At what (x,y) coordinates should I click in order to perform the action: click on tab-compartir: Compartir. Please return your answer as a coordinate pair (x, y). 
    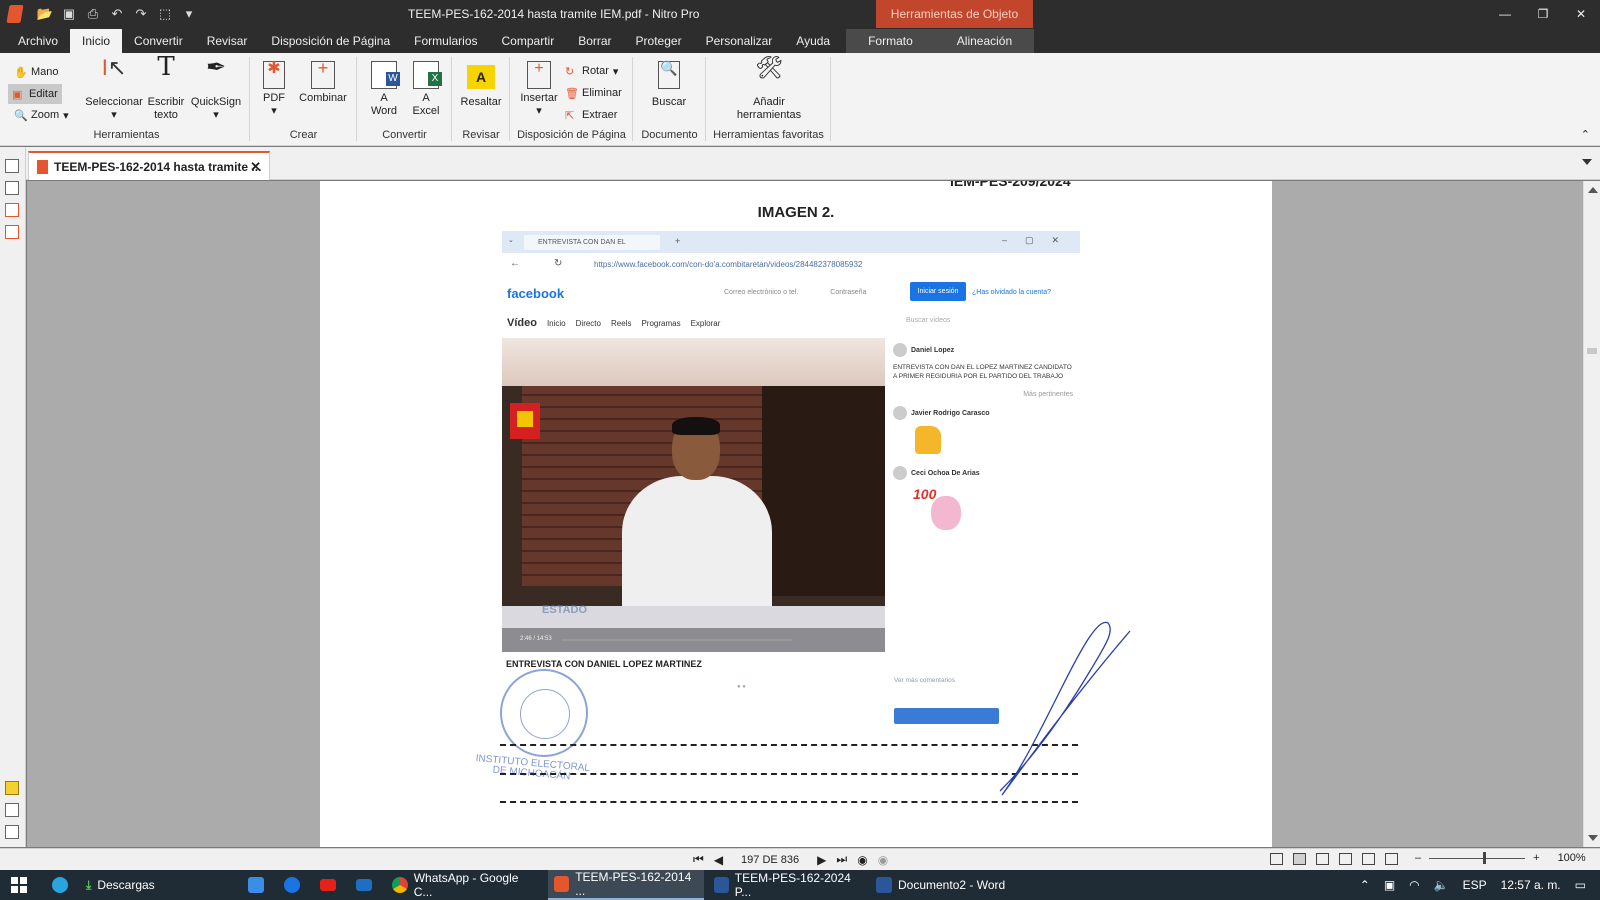
    Looking at the image, I should click on (528, 41).